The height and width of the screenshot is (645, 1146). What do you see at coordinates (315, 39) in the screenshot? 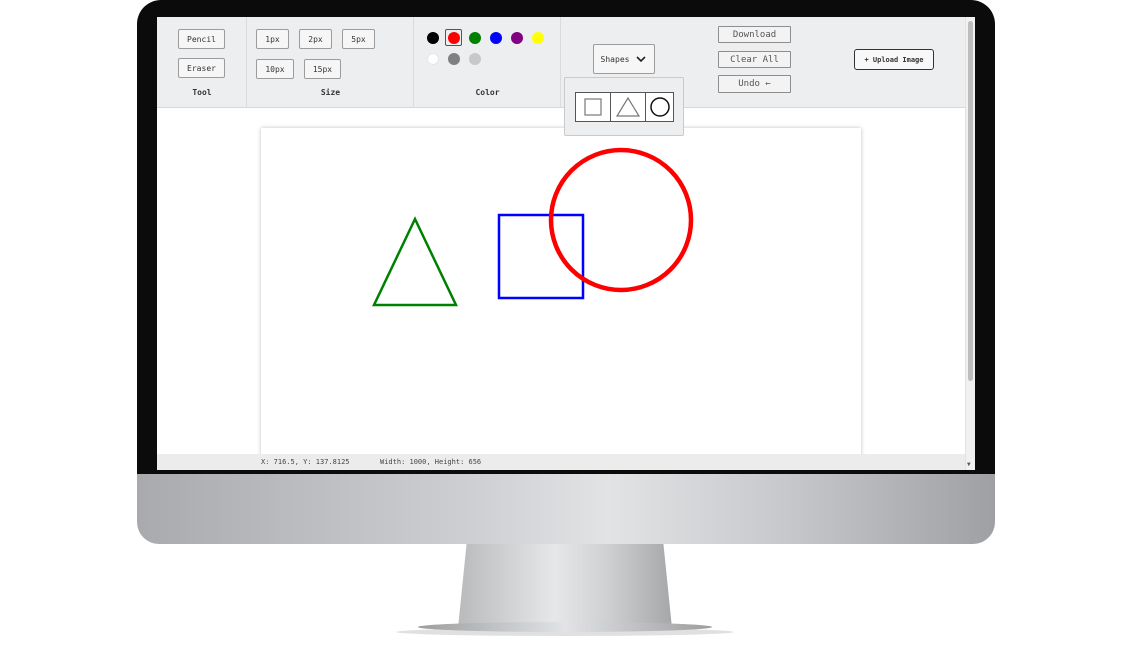
I see `size-2px-button: 2px` at bounding box center [315, 39].